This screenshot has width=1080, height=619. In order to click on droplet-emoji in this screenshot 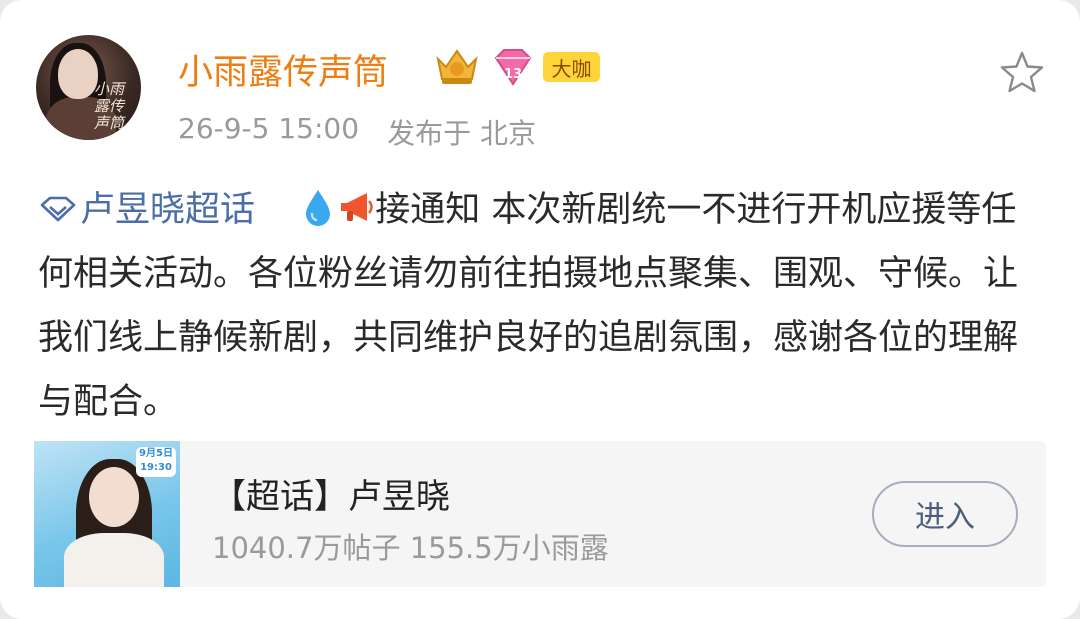, I will do `click(318, 208)`.